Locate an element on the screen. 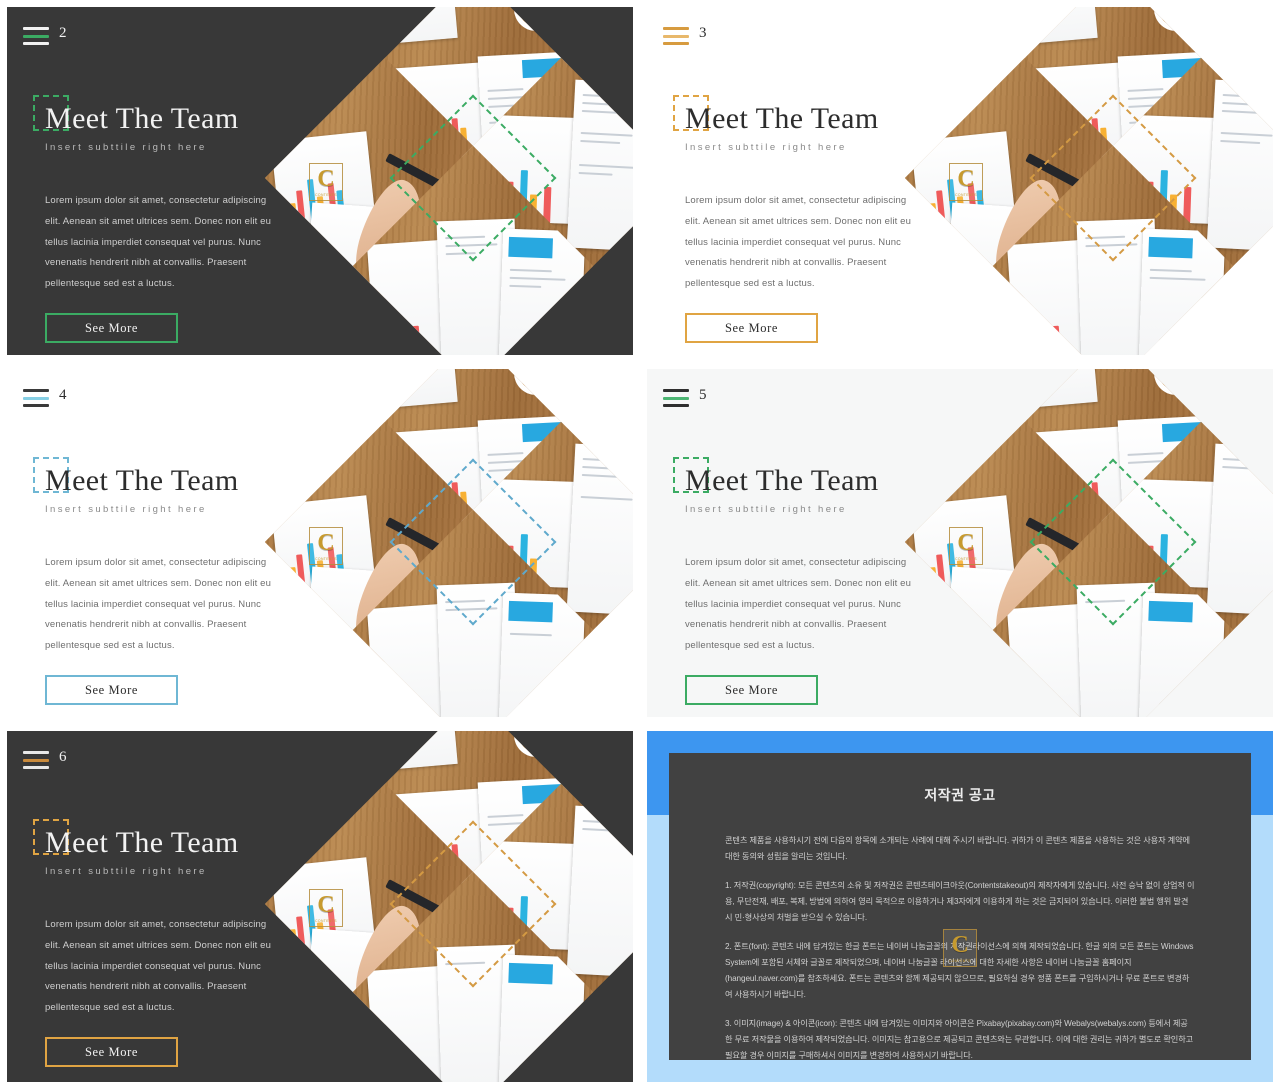  page-number: 5 is located at coordinates (703, 395).